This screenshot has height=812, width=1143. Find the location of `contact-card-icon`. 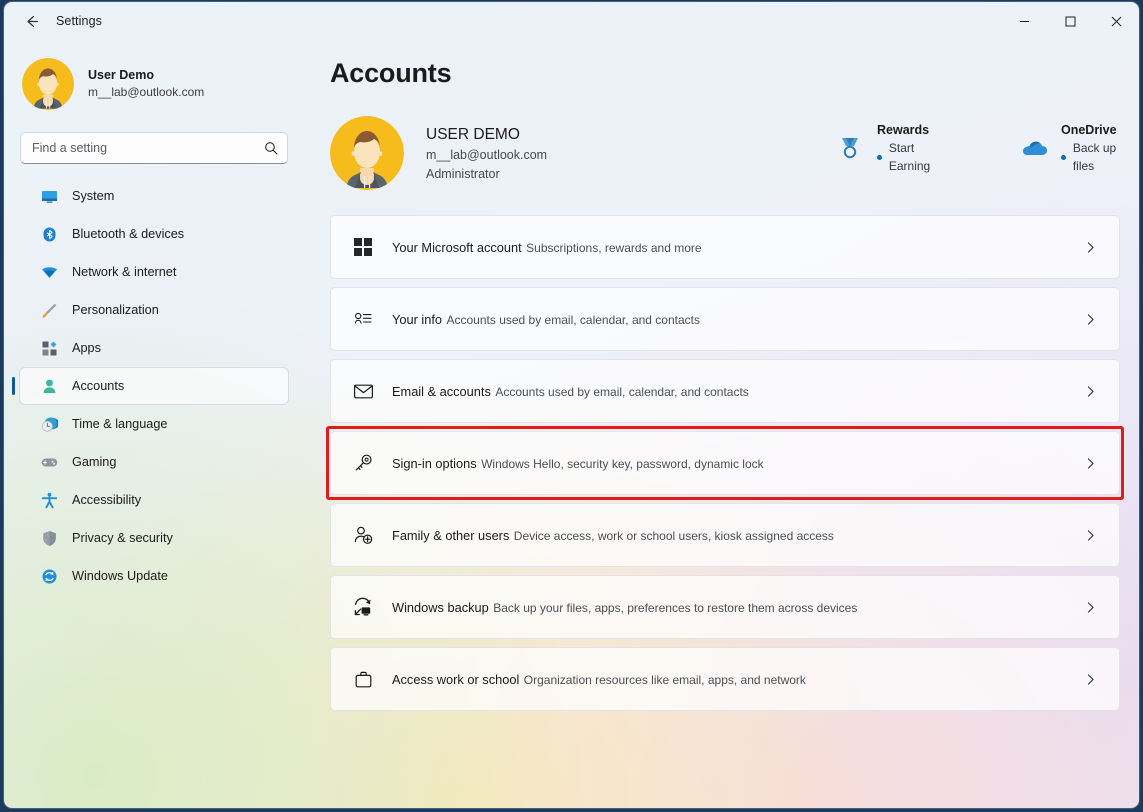

contact-card-icon is located at coordinates (363, 319).